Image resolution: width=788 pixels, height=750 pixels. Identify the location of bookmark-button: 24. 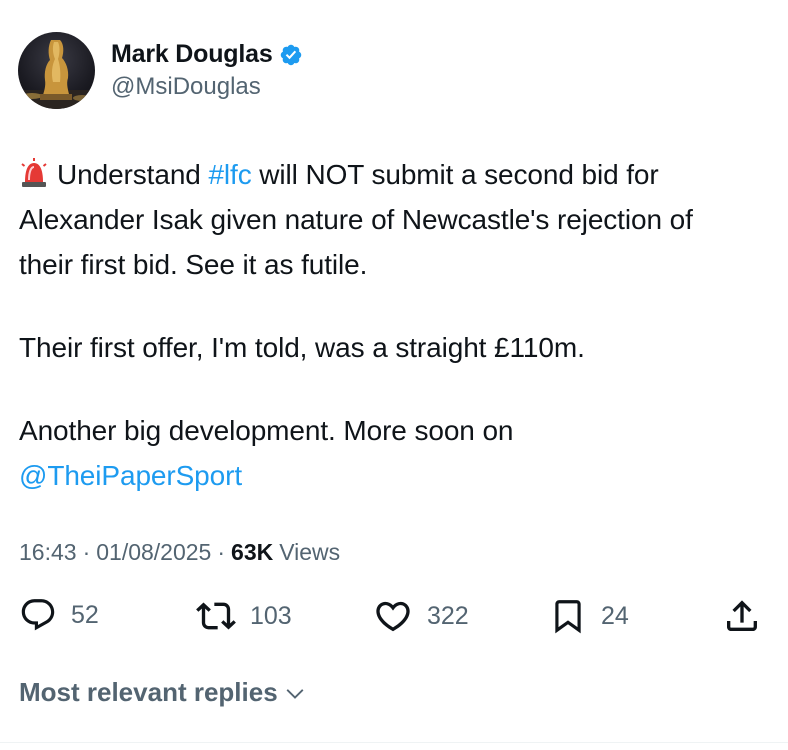
(589, 616).